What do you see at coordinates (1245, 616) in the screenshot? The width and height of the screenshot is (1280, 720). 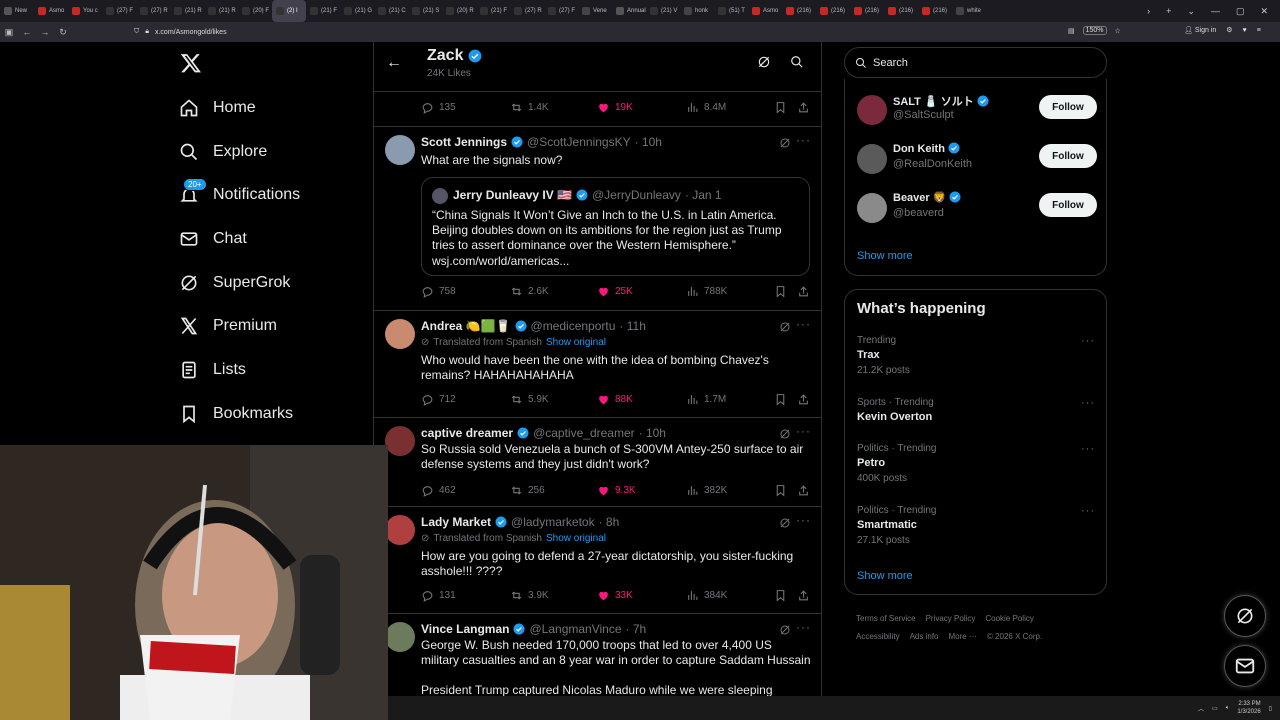 I see `grok-fab-button` at bounding box center [1245, 616].